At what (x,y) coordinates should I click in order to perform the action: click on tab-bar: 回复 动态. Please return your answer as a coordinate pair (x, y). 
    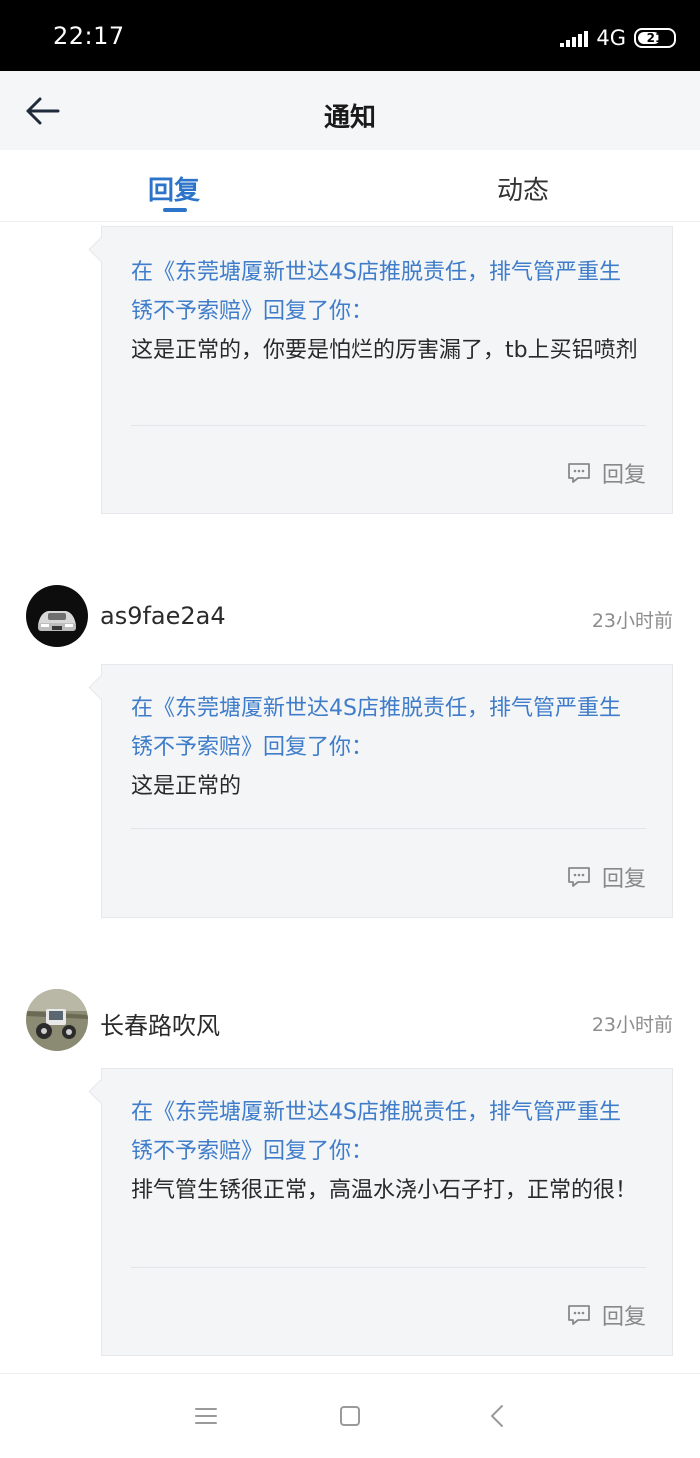
    Looking at the image, I should click on (350, 186).